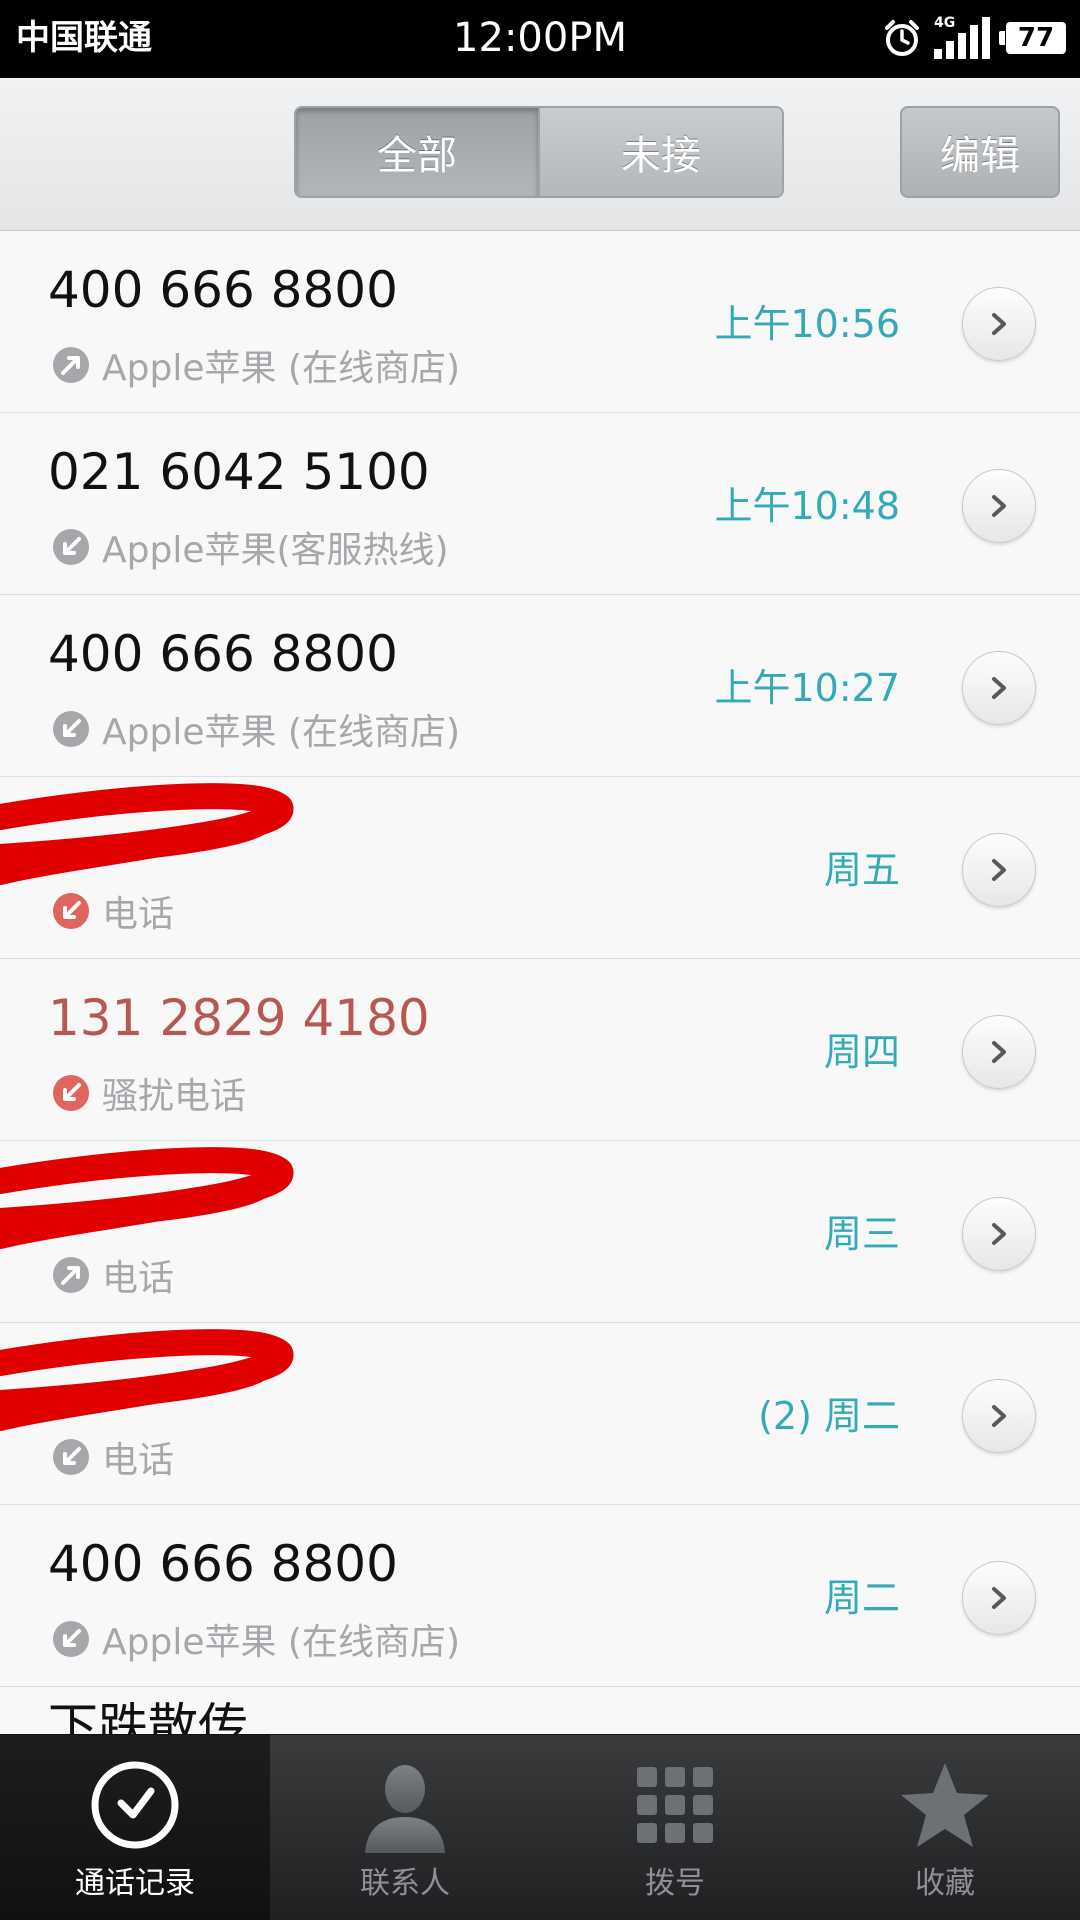 This screenshot has height=1920, width=1080. I want to click on call-label-line: 骚扰电话, so click(149, 1093).